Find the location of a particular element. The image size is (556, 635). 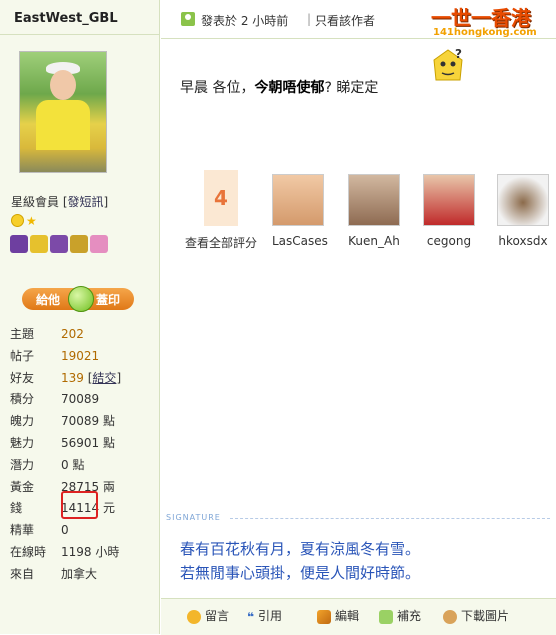

download-label: 下載圖片 is located at coordinates (485, 616).